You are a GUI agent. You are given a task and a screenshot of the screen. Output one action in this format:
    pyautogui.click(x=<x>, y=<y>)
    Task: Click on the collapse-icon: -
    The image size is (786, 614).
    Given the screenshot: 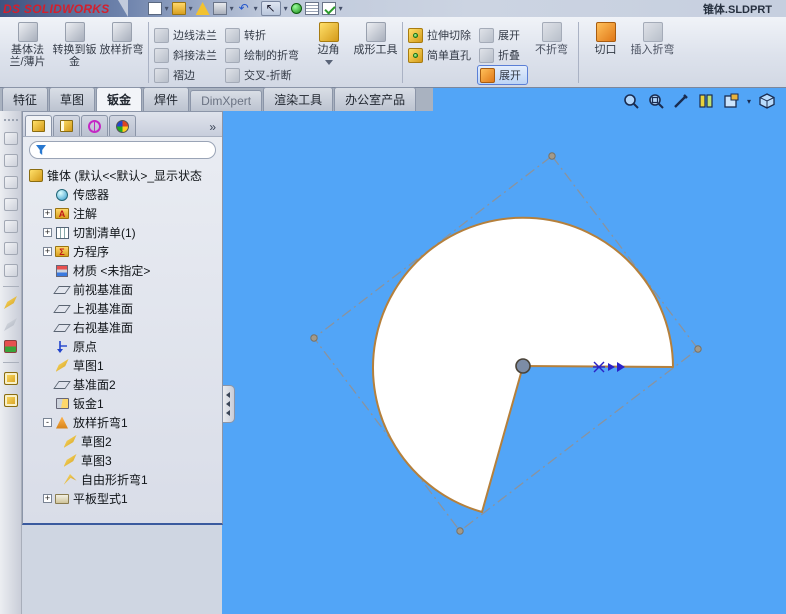 What is the action you would take?
    pyautogui.click(x=47, y=422)
    